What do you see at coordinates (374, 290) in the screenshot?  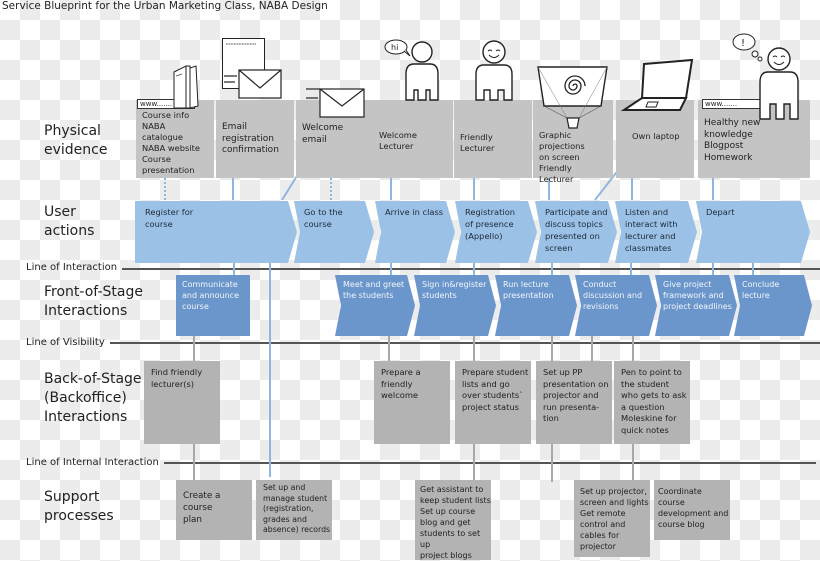 I see `front-stage-text: Meet and greet the students` at bounding box center [374, 290].